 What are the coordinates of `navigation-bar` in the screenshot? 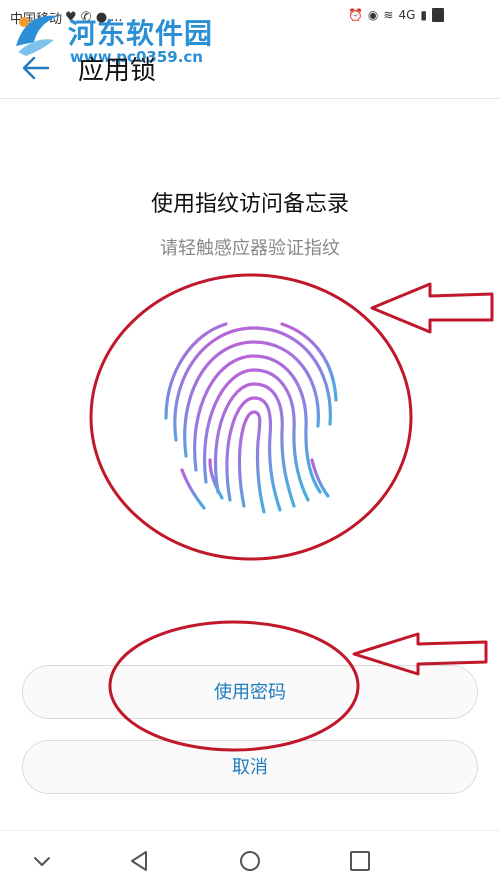 It's located at (250, 860).